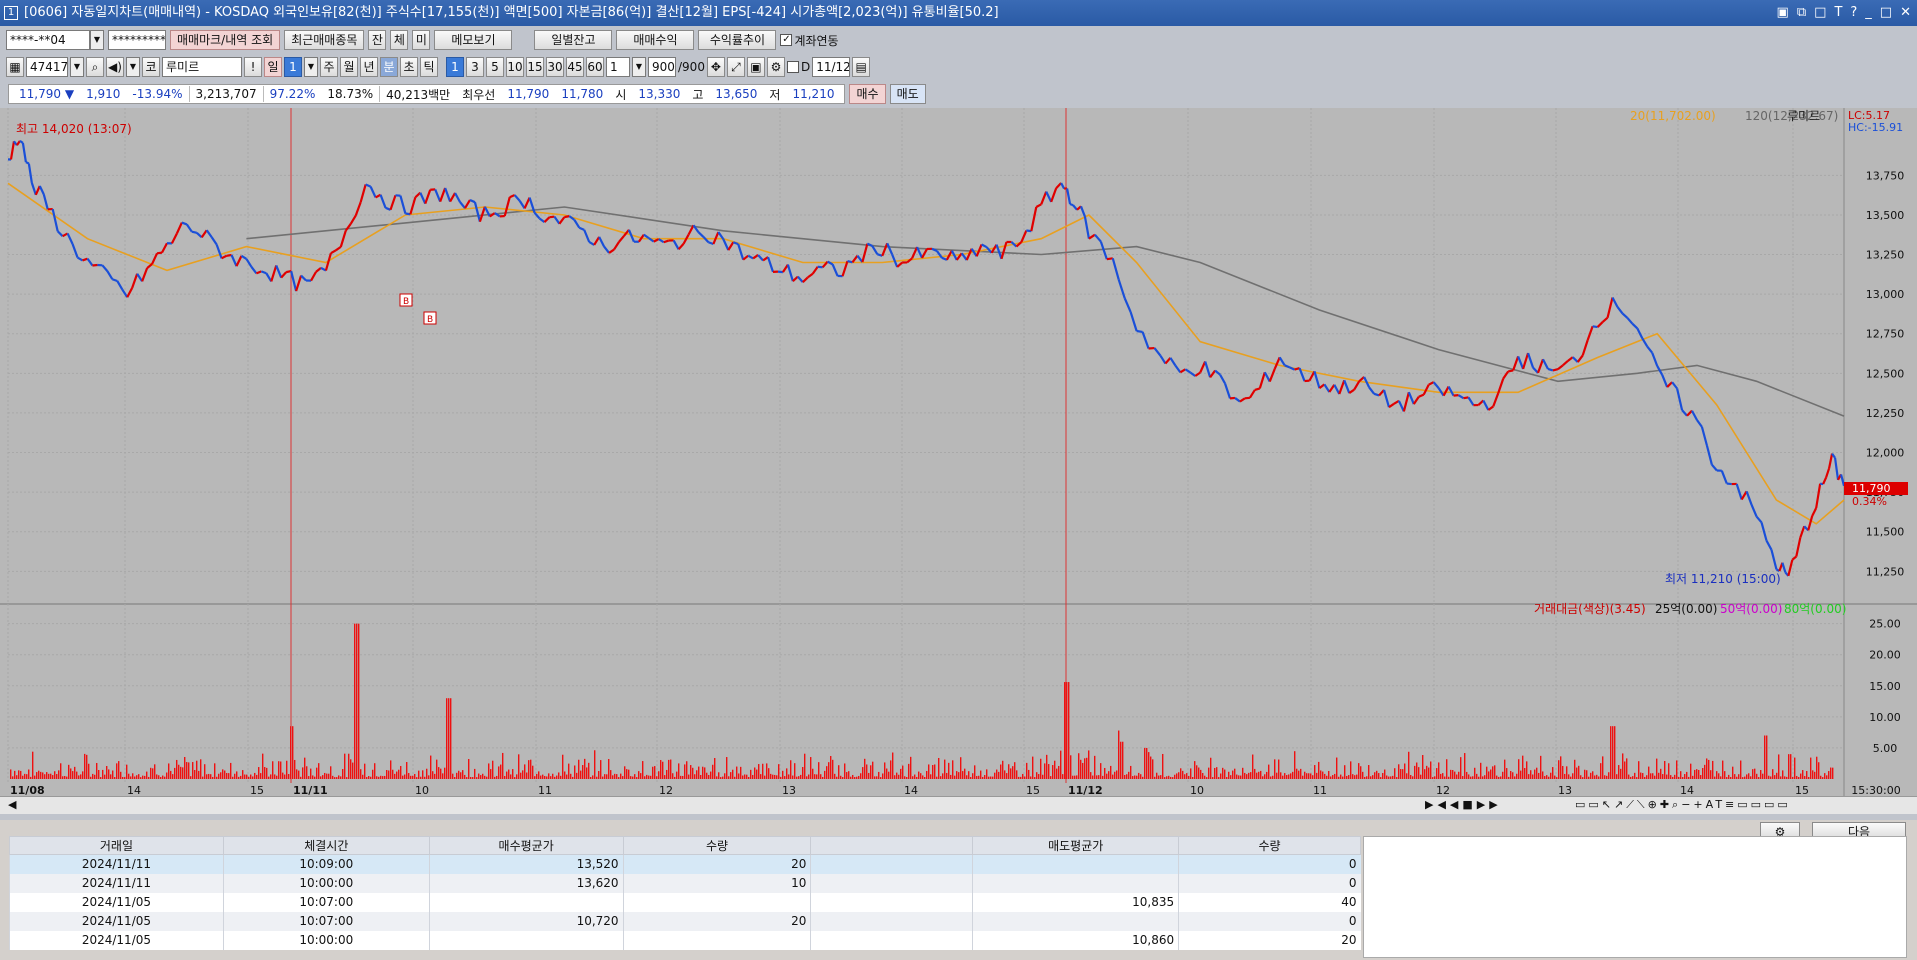  What do you see at coordinates (685, 940) in the screenshot?
I see `table-row: 2024/11/05 10:00:00 10,860 20` at bounding box center [685, 940].